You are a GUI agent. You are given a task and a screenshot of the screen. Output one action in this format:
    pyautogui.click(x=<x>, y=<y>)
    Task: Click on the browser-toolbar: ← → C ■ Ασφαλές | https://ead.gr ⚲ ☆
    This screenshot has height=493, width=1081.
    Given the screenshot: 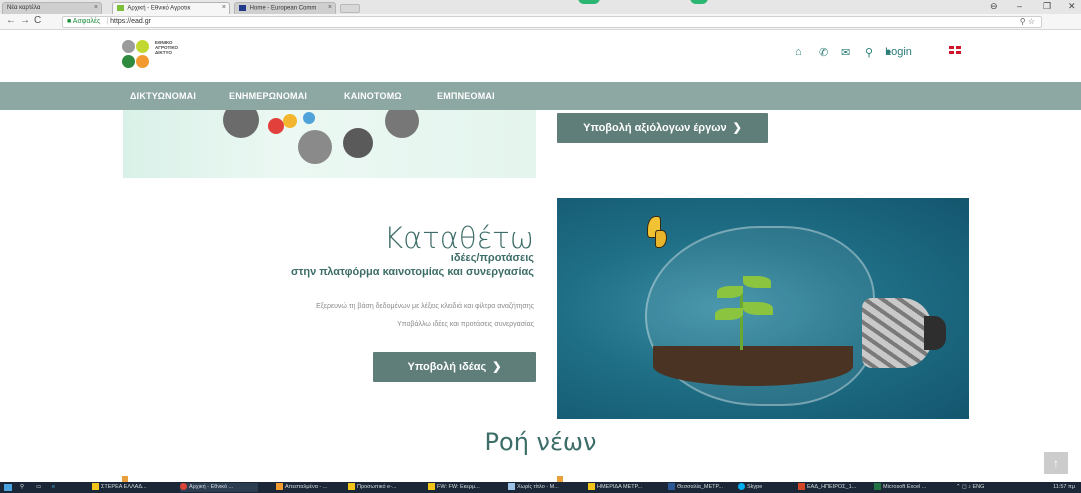 What is the action you would take?
    pyautogui.click(x=540, y=22)
    